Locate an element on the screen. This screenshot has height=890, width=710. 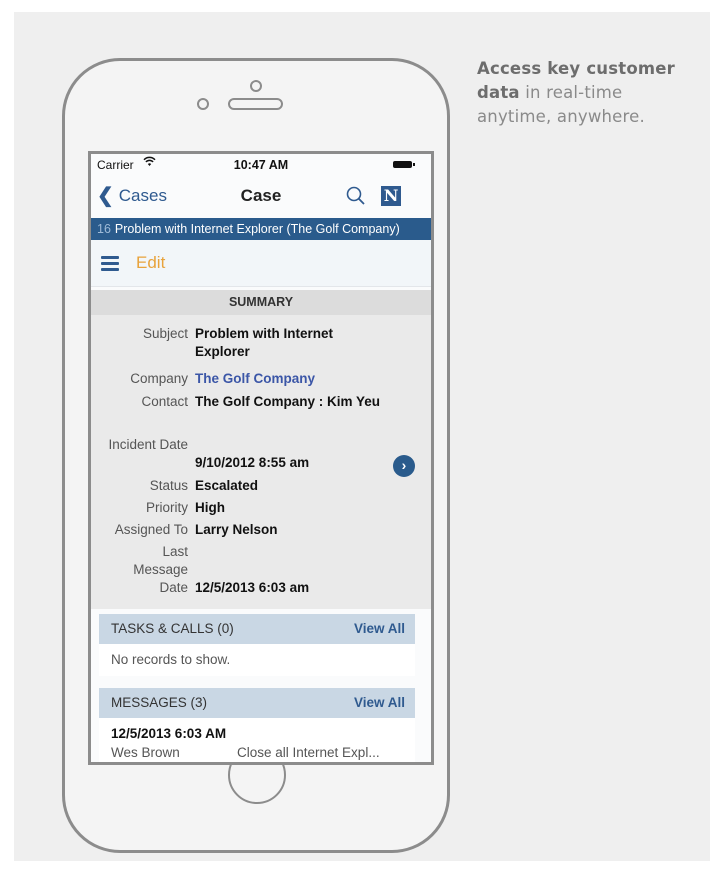
tasks-calls-empty: No records to show. is located at coordinates (257, 660).